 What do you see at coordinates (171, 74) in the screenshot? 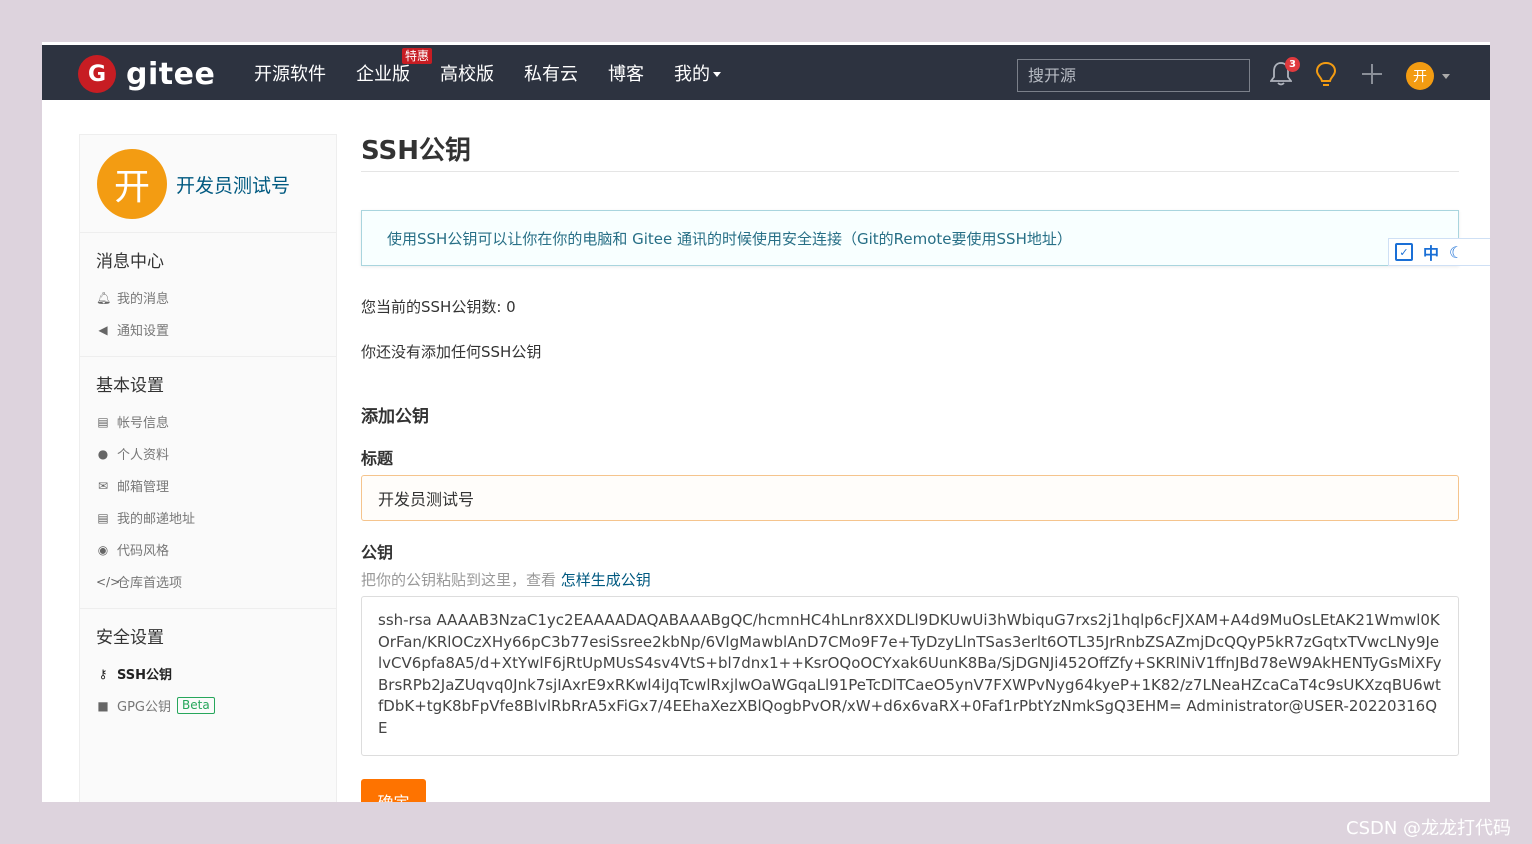
I see `gitee-logo-text: gitee` at bounding box center [171, 74].